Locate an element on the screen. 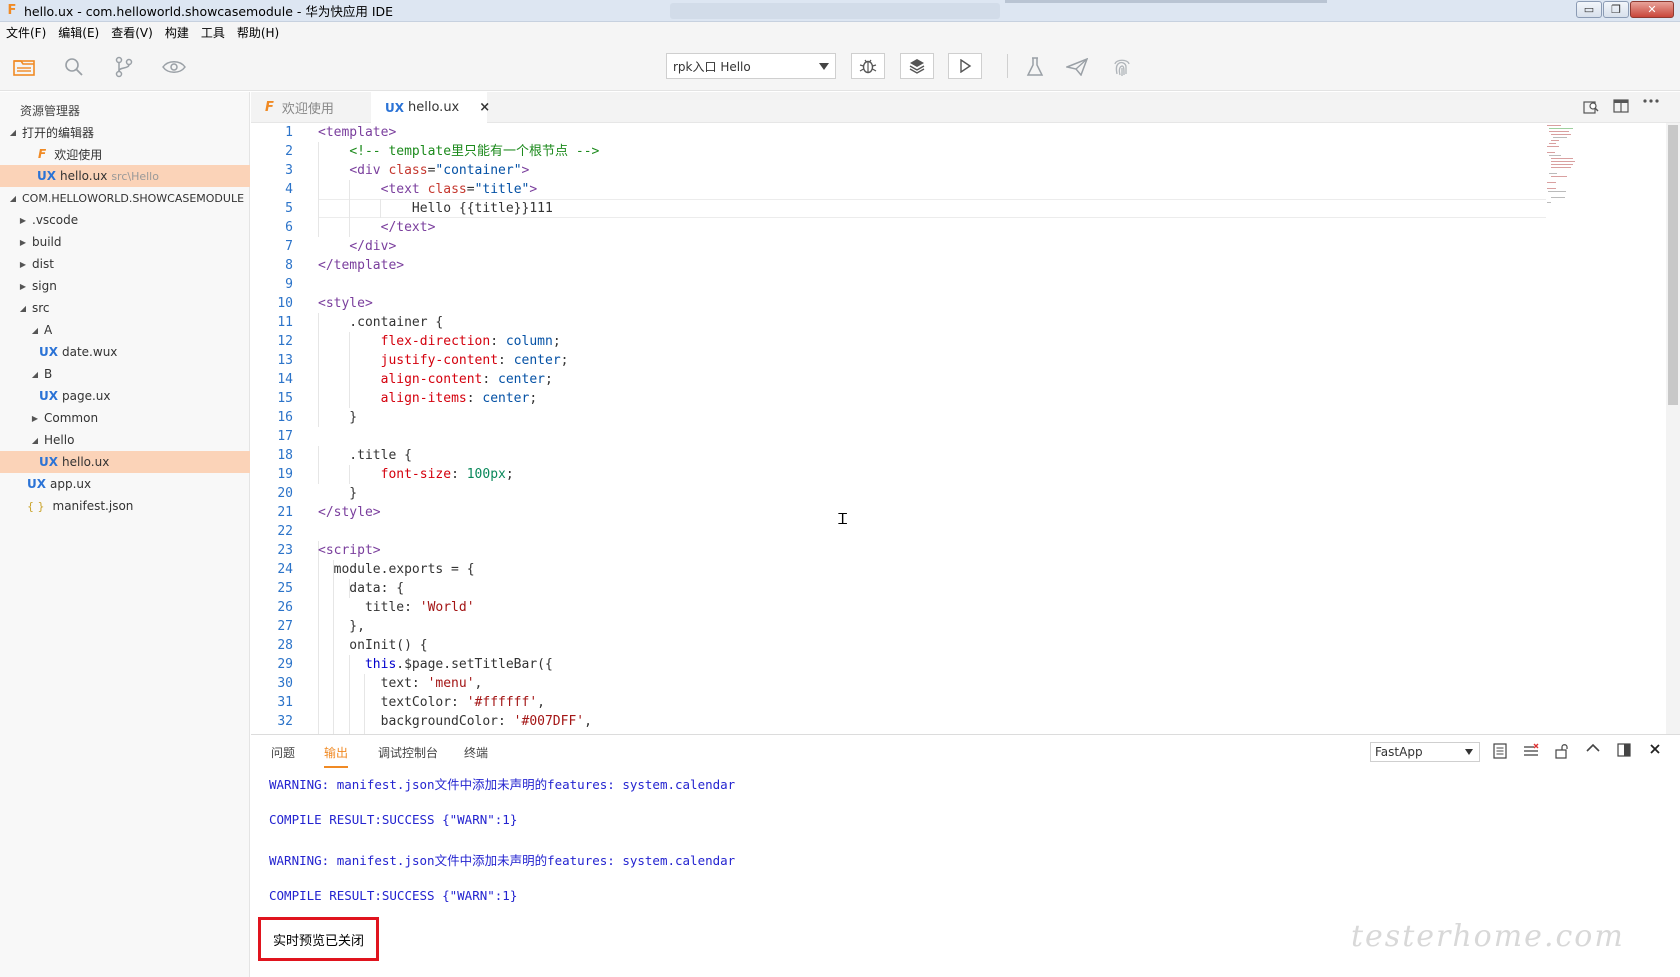 This screenshot has height=977, width=1680. chevron-down-icon is located at coordinates (1469, 752).